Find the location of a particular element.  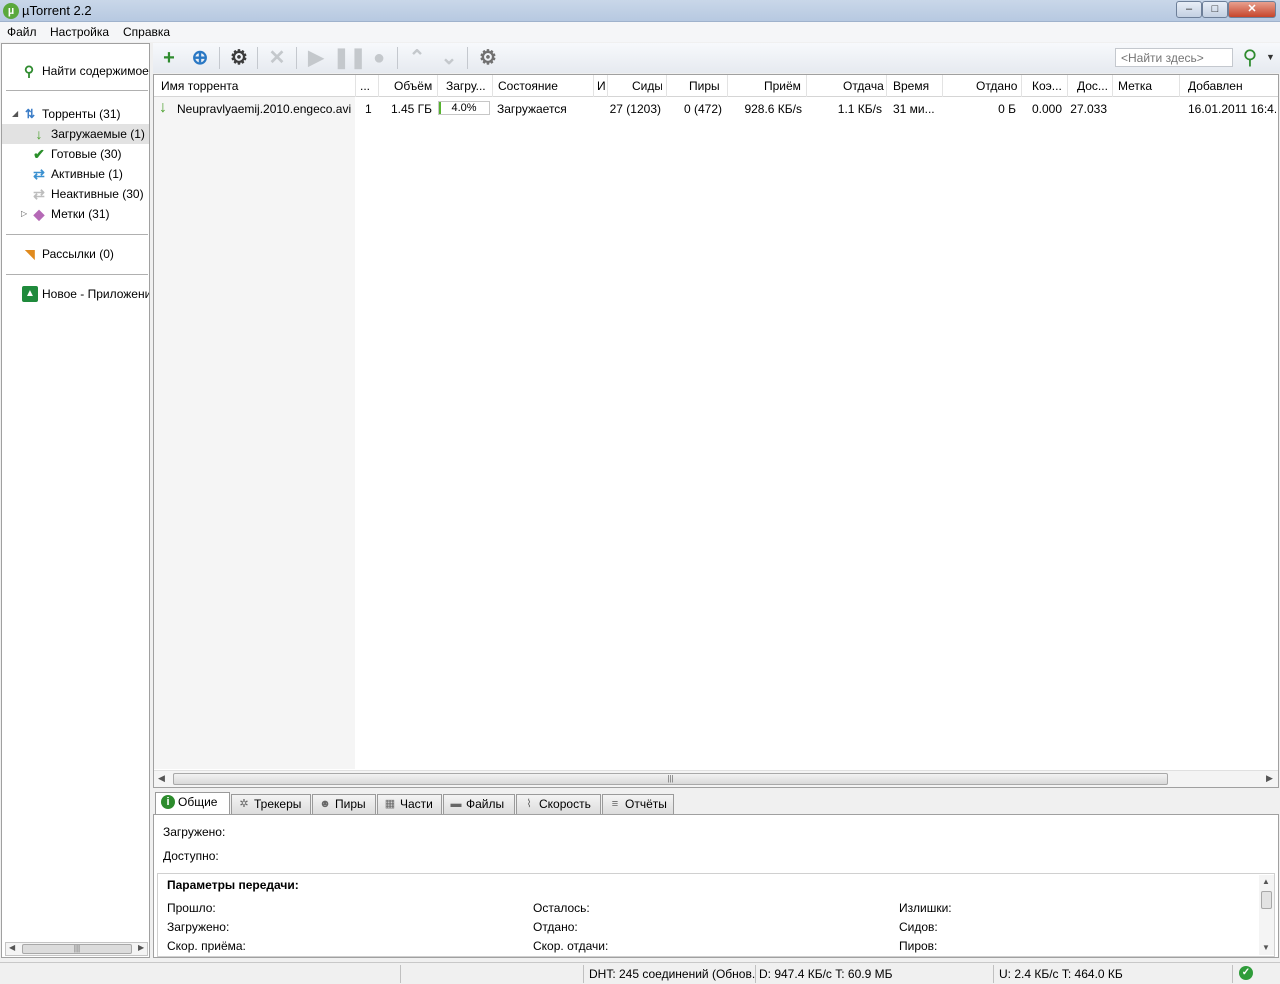

active-arrows-icon: ⇄ is located at coordinates (39, 174).